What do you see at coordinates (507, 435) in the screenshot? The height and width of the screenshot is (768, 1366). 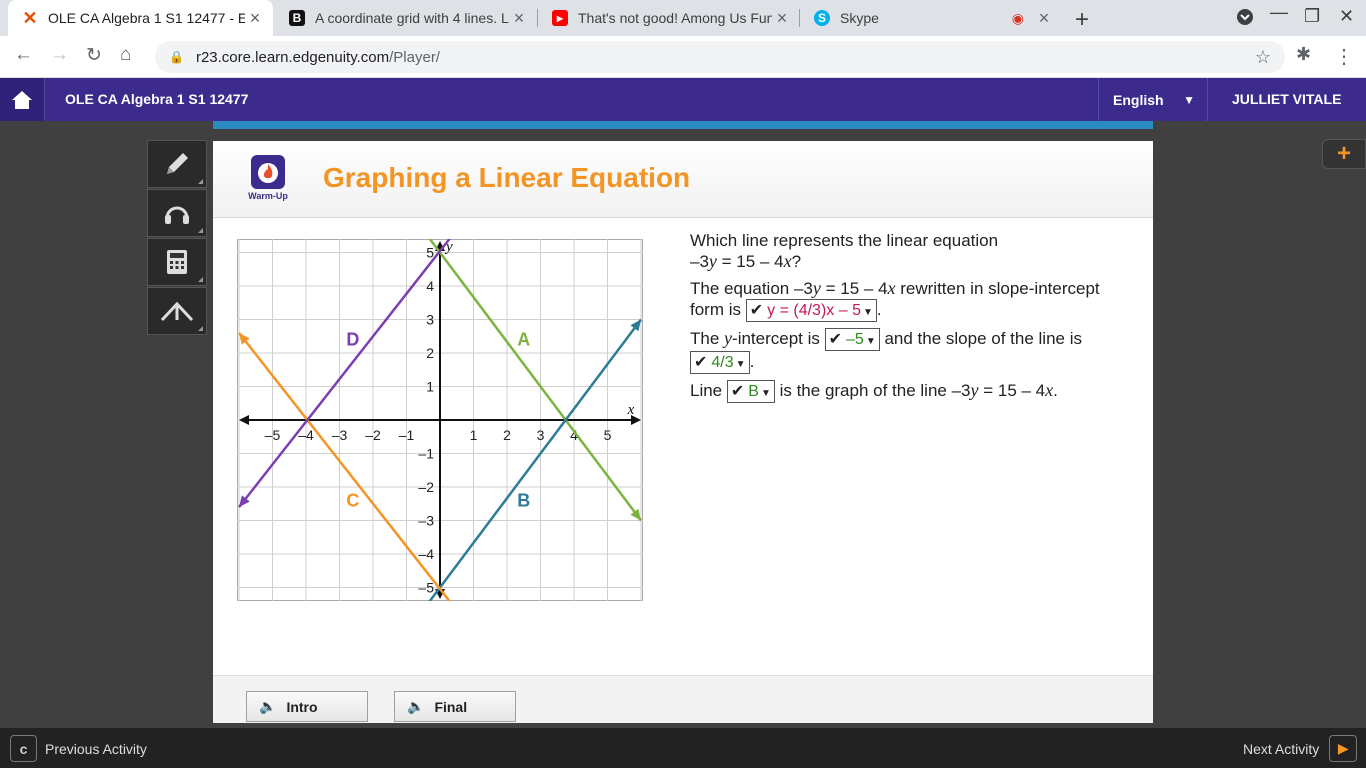 I see `x-tick-label: 2` at bounding box center [507, 435].